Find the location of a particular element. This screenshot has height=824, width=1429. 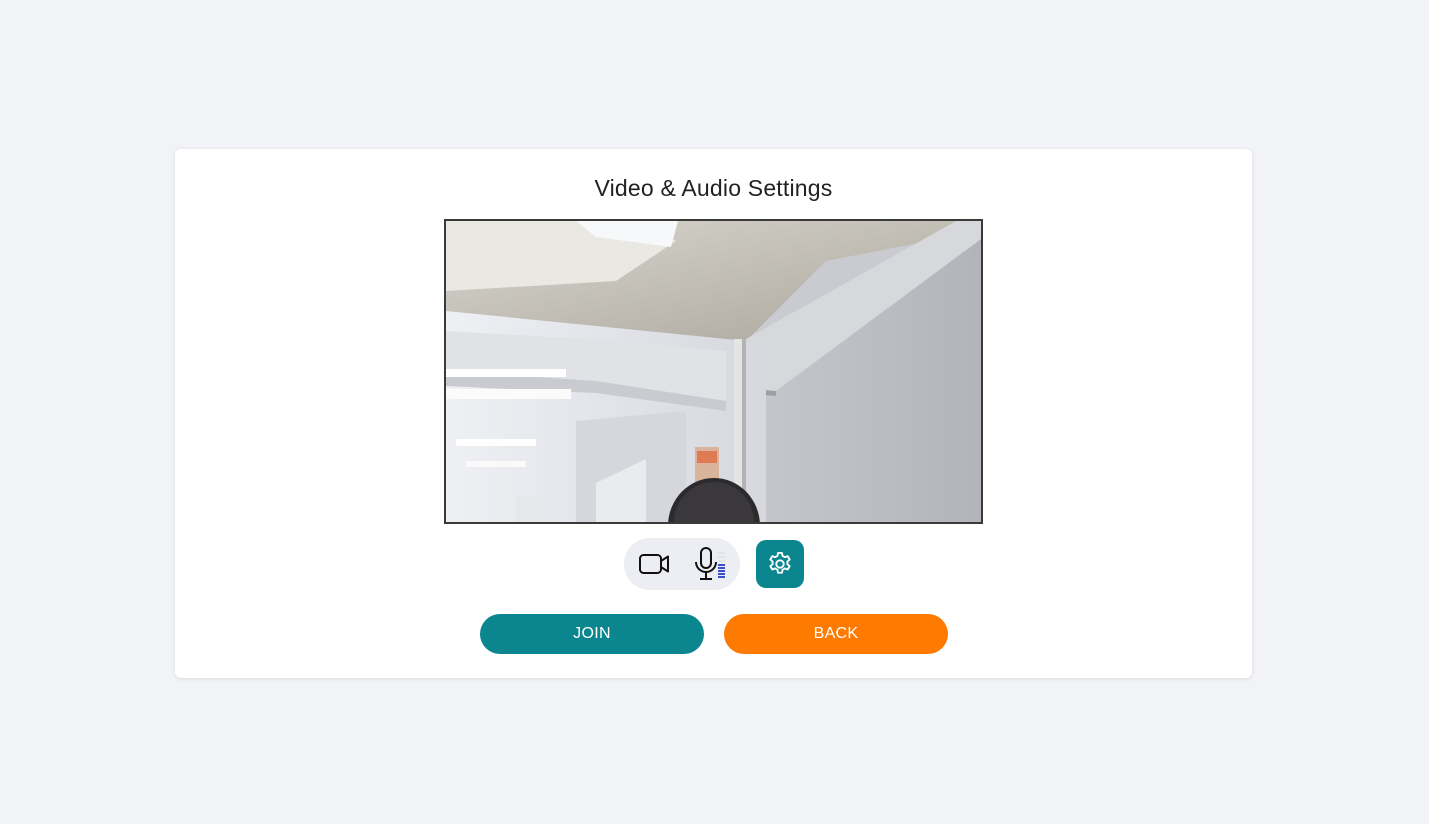

camera-preview-image is located at coordinates (713, 371).